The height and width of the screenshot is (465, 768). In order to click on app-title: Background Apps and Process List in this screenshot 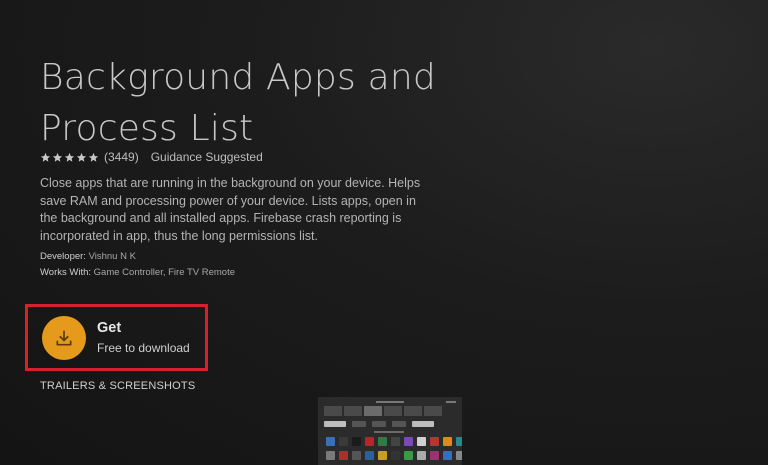, I will do `click(238, 103)`.